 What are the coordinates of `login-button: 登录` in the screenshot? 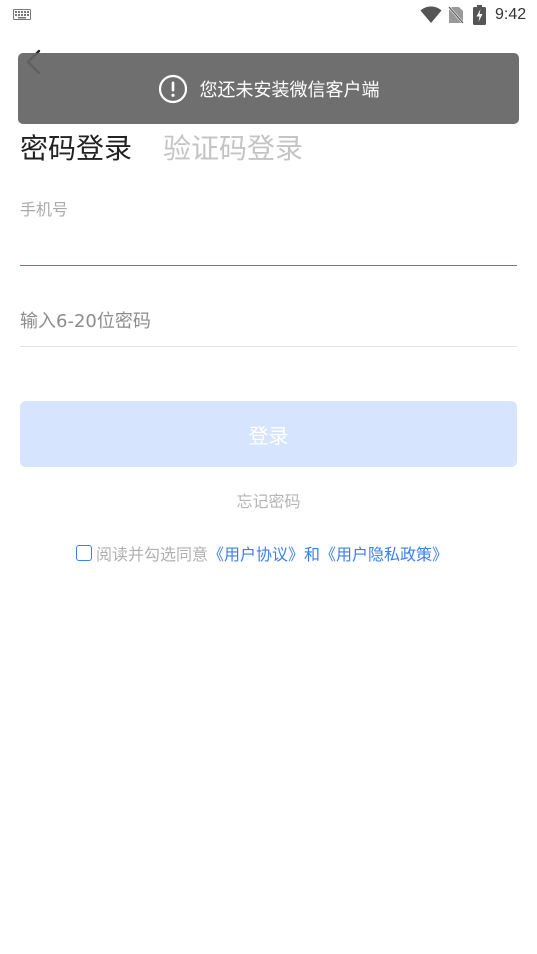 It's located at (268, 434).